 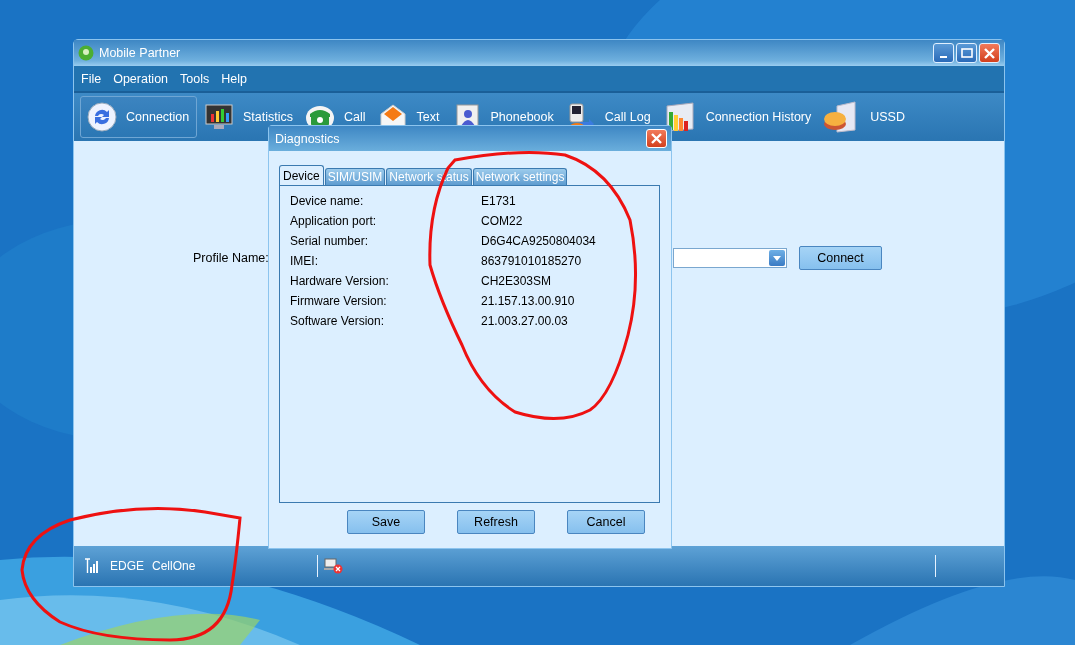 What do you see at coordinates (730, 258) in the screenshot?
I see `profile-dropdown` at bounding box center [730, 258].